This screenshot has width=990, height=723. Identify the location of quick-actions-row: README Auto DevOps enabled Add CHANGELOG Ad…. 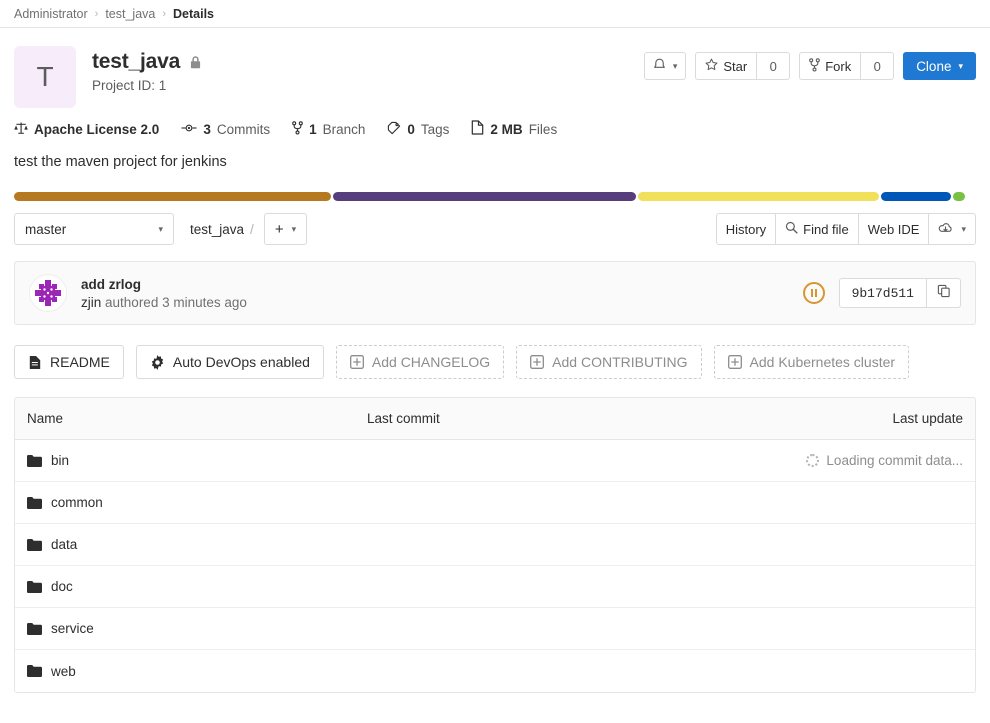
(495, 352).